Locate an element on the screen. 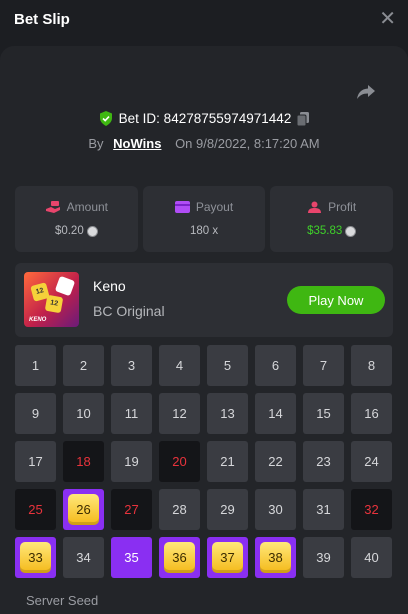 The width and height of the screenshot is (408, 614). bet-id-row: Bet ID: 84278755974971442 is located at coordinates (204, 120).